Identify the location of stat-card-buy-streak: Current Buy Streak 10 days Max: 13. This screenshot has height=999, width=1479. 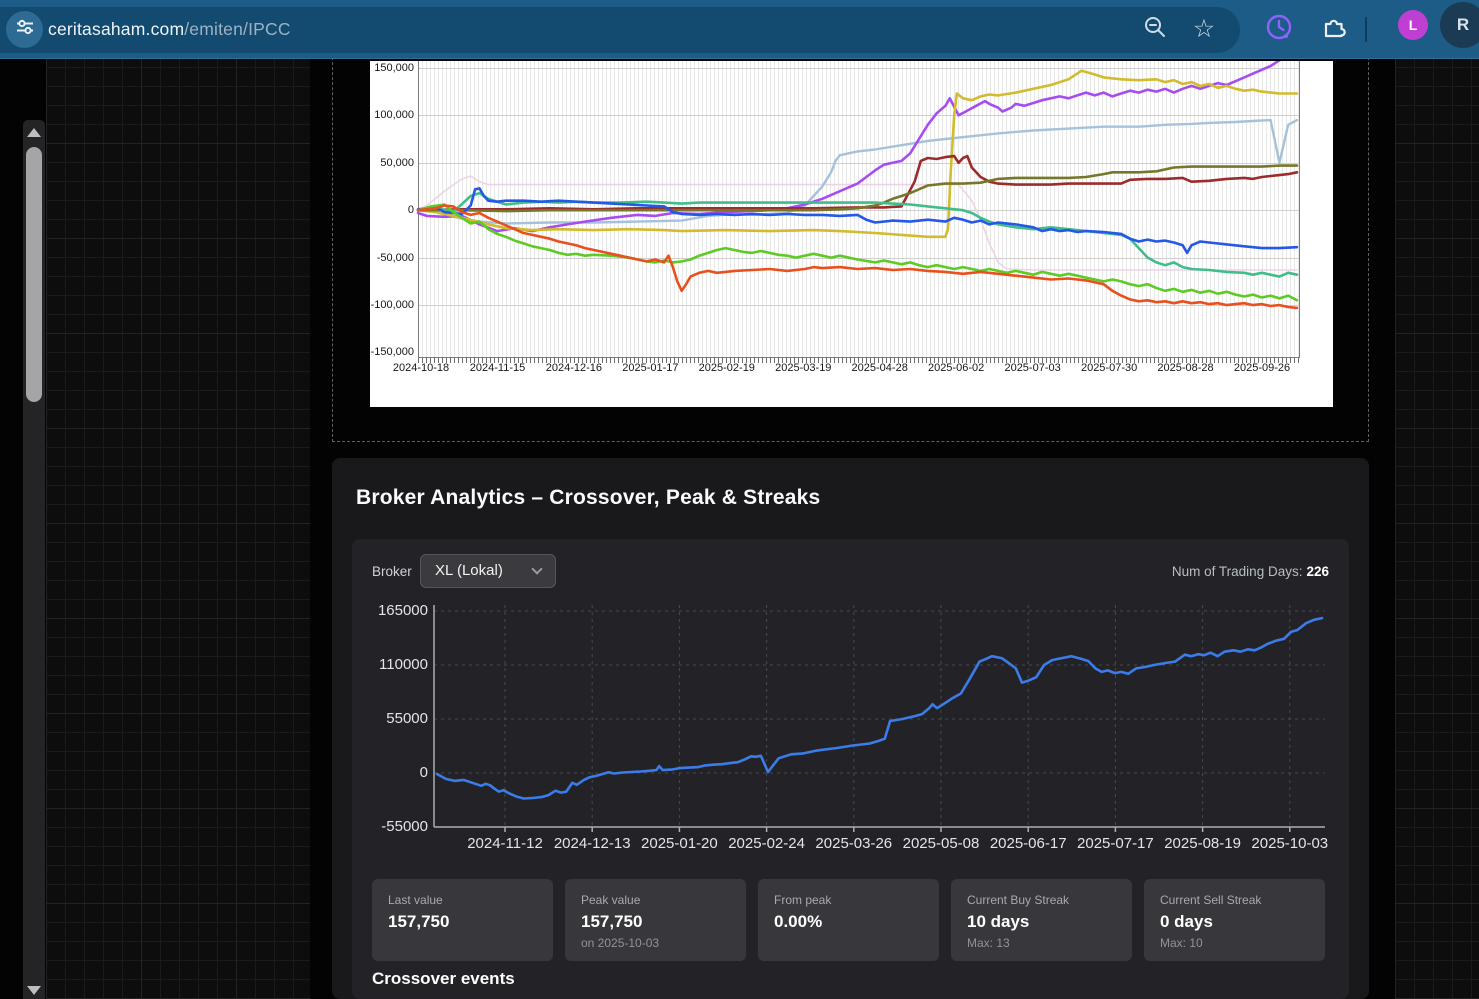
(1041, 920).